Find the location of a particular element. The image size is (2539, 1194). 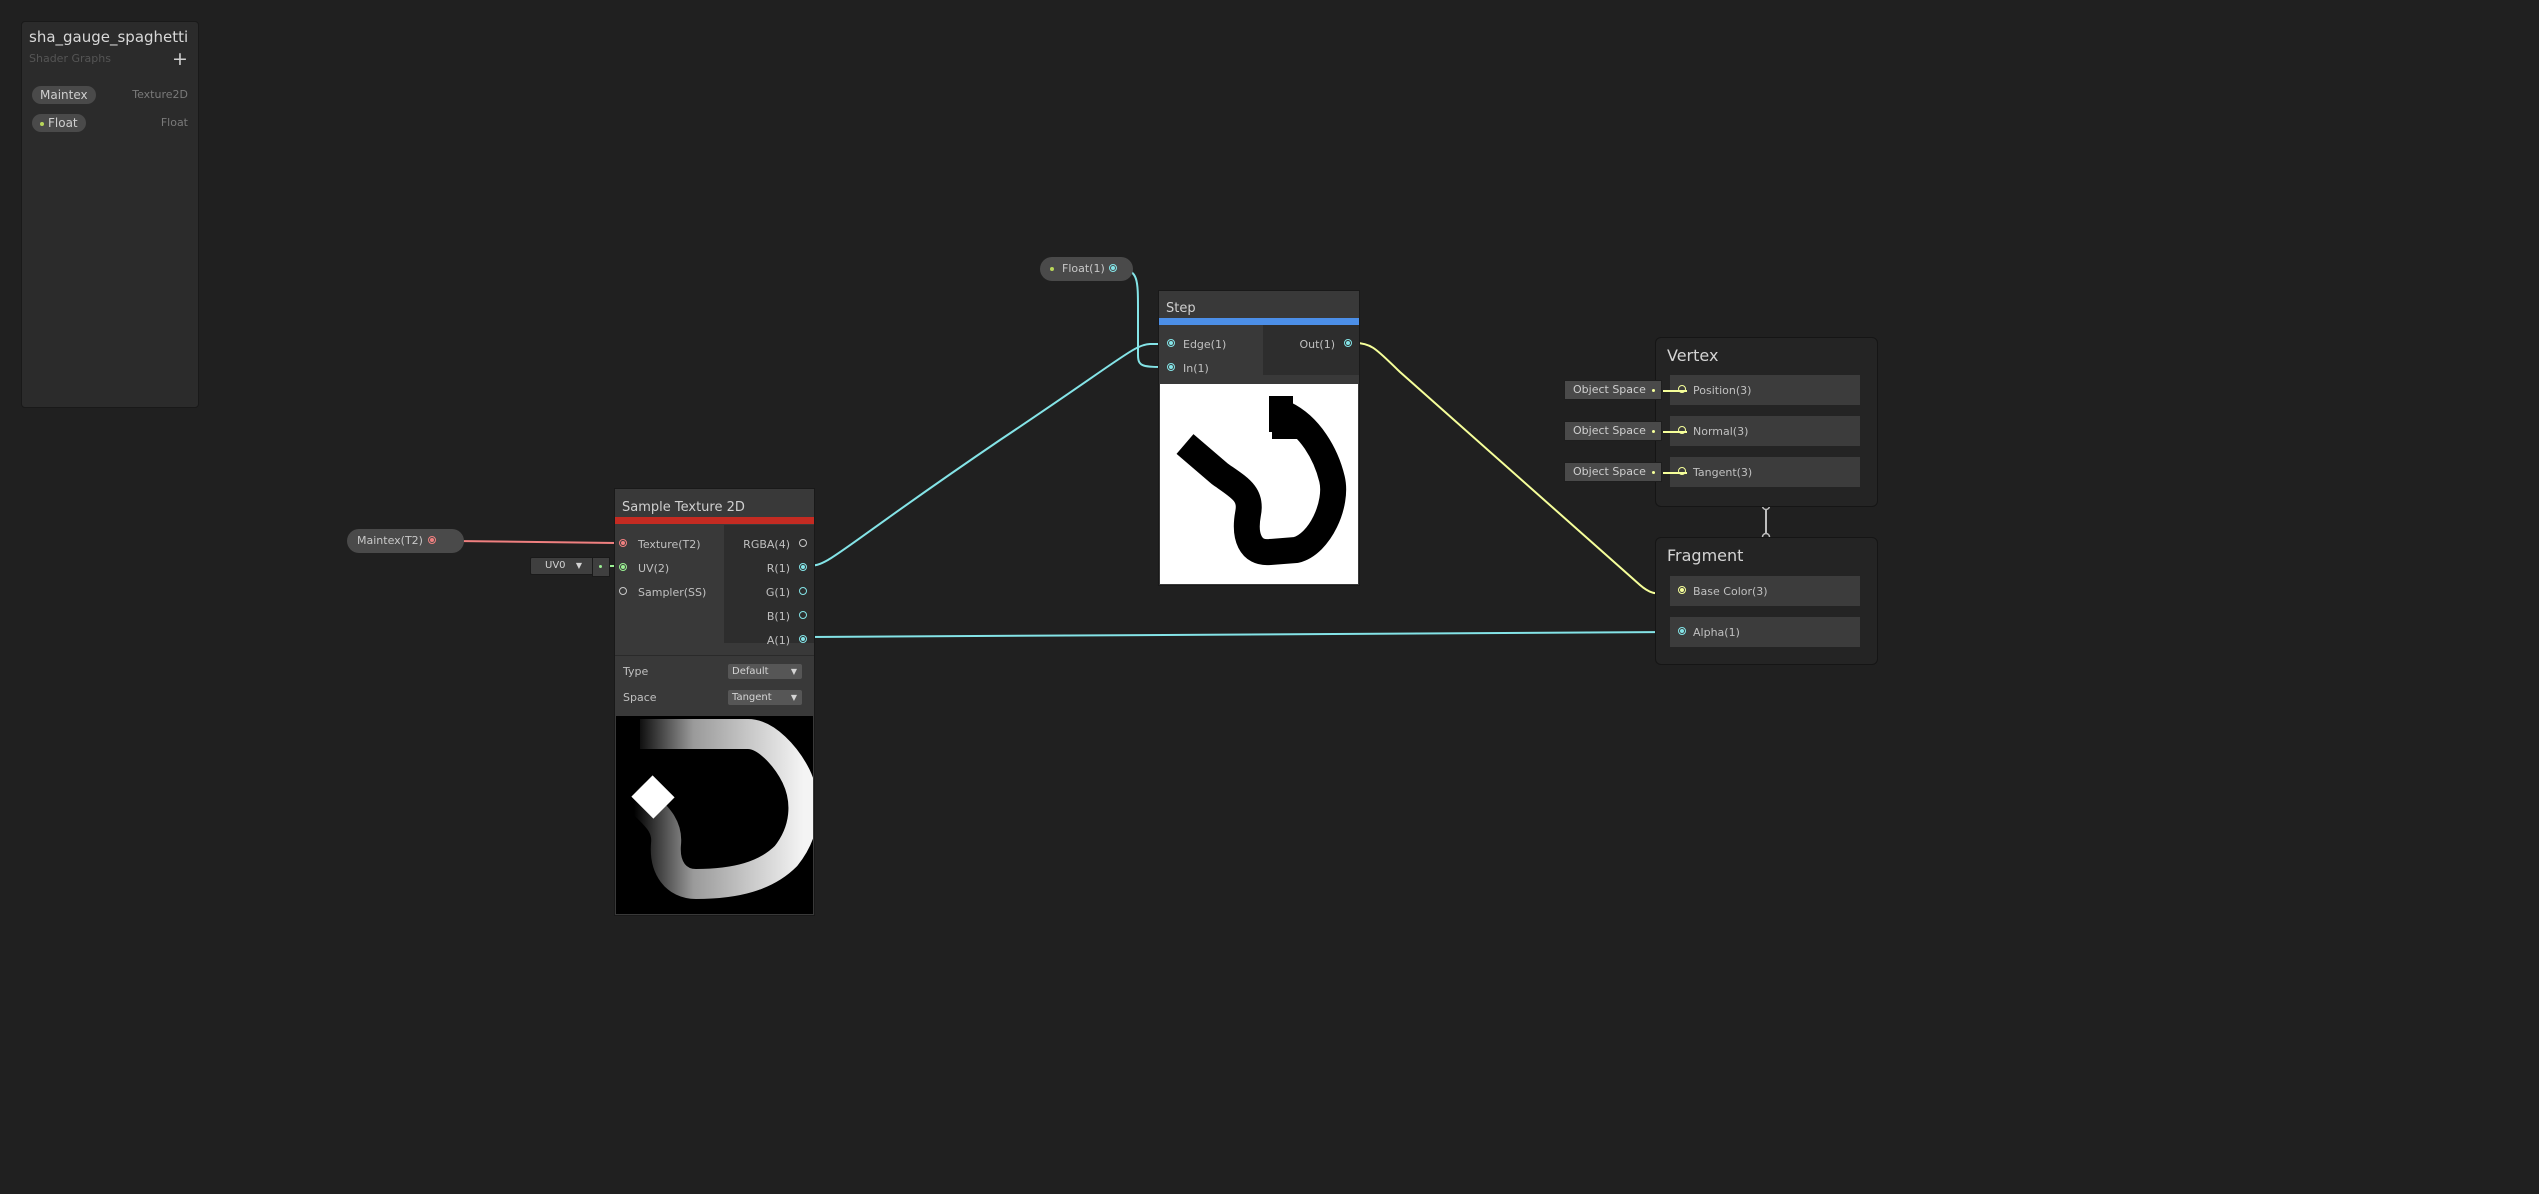

vertex-context: Vertex Position(3) Normal(3) Tangent(3) is located at coordinates (1766, 422).